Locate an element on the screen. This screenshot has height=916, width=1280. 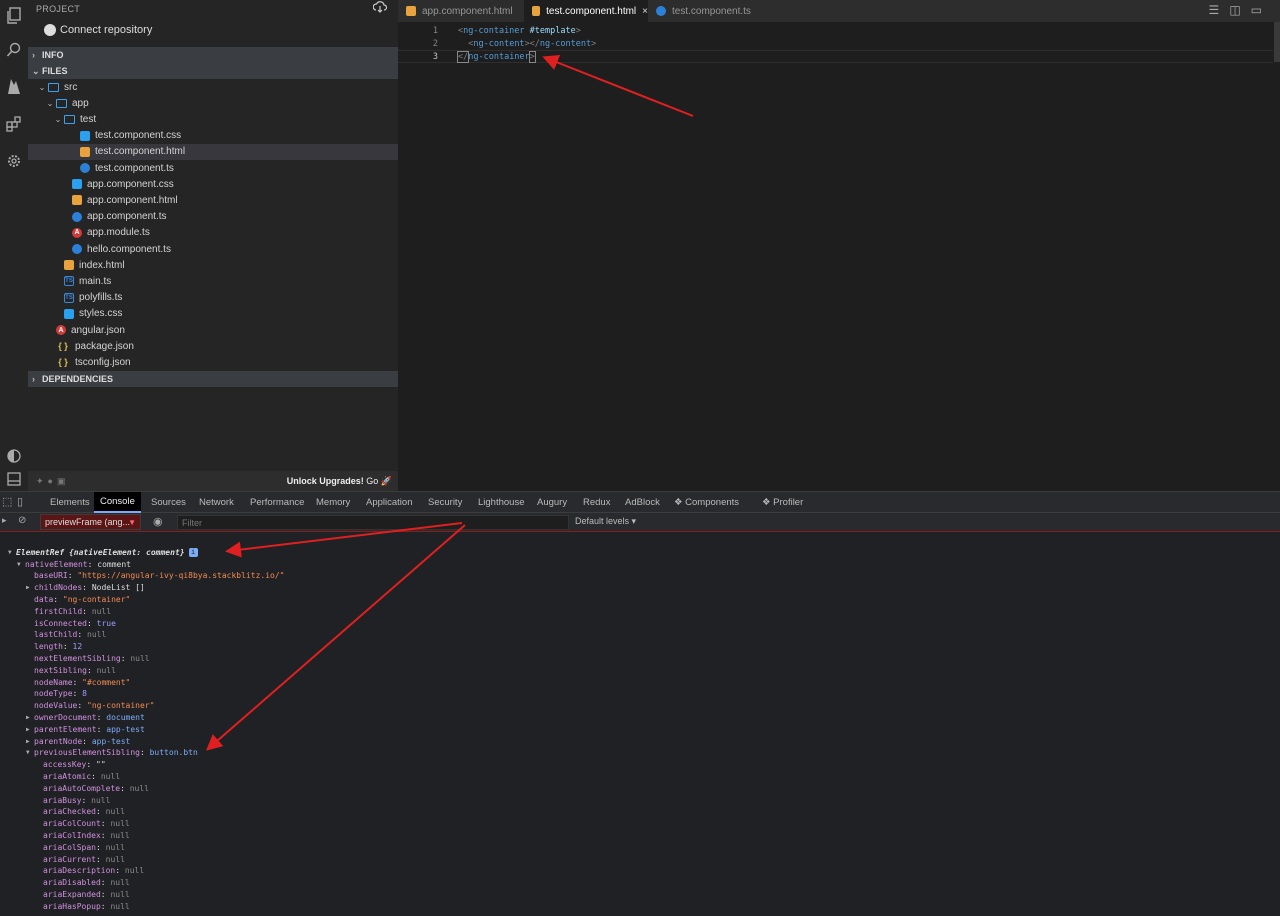
tree-item: hello.component.ts is located at coordinates (213, 249).